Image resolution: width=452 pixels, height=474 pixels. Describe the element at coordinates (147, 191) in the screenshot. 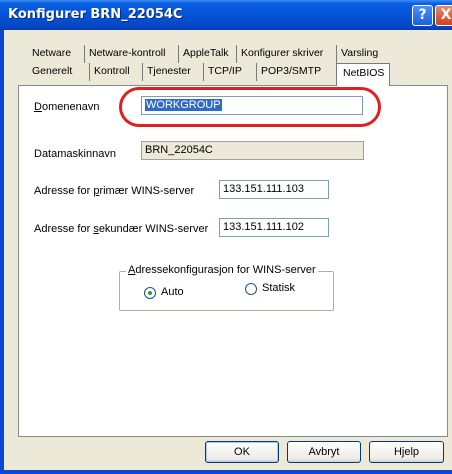

I see `label-text: rimær WINS-server` at that location.